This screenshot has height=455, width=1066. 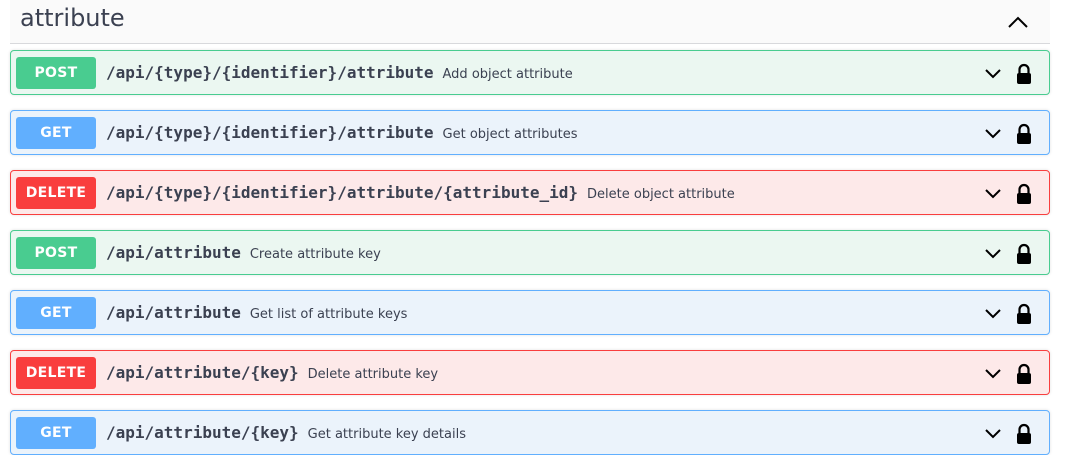 What do you see at coordinates (243, 252) in the screenshot?
I see `operation-path: /api/attribute Create attribute key` at bounding box center [243, 252].